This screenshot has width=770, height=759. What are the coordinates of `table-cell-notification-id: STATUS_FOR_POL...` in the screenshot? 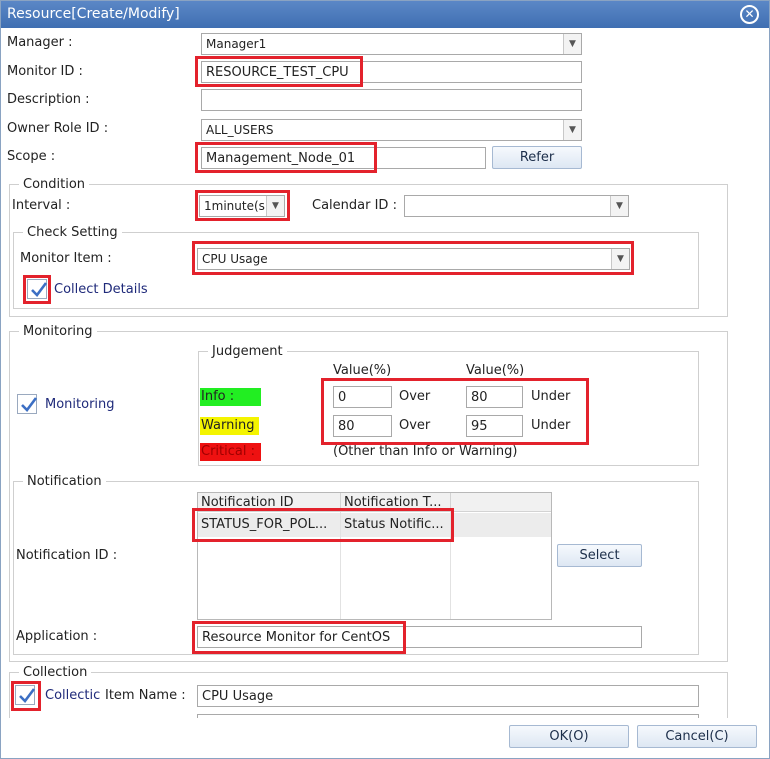 It's located at (269, 525).